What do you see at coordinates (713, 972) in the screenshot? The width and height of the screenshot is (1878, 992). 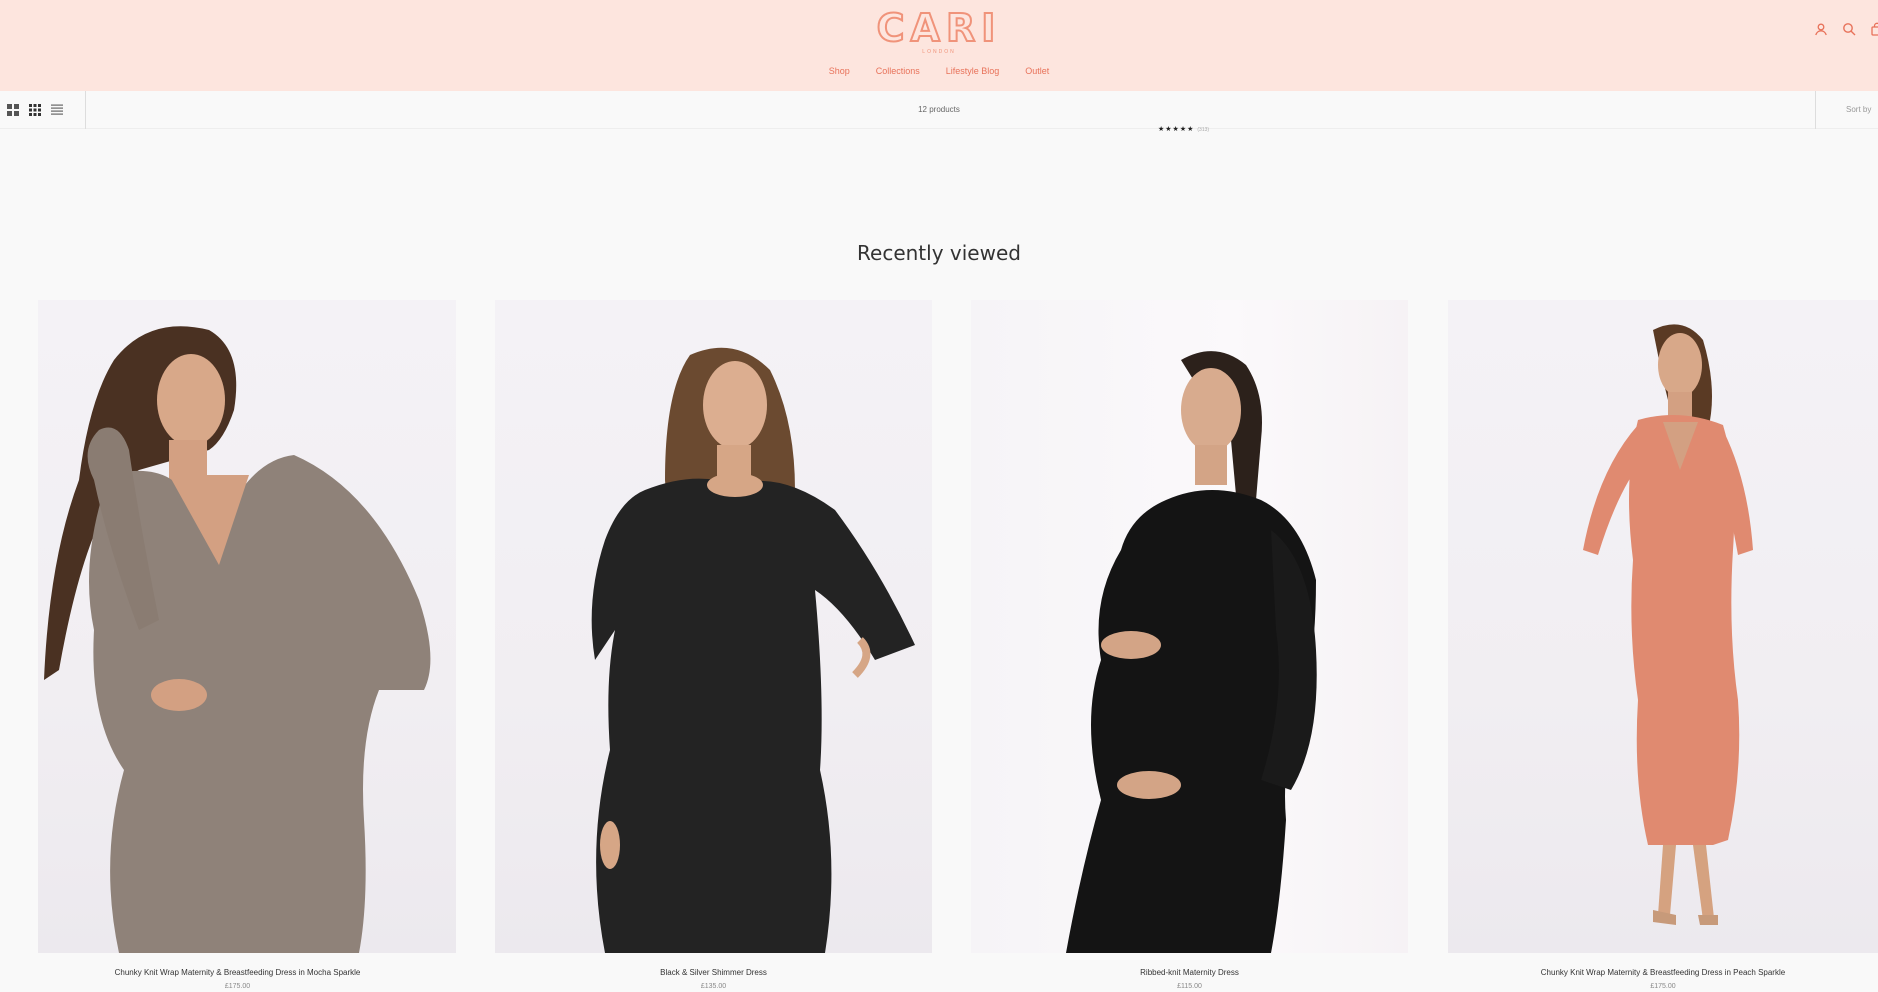 I see `product-title: Black & Silver Shimmer Dress` at bounding box center [713, 972].